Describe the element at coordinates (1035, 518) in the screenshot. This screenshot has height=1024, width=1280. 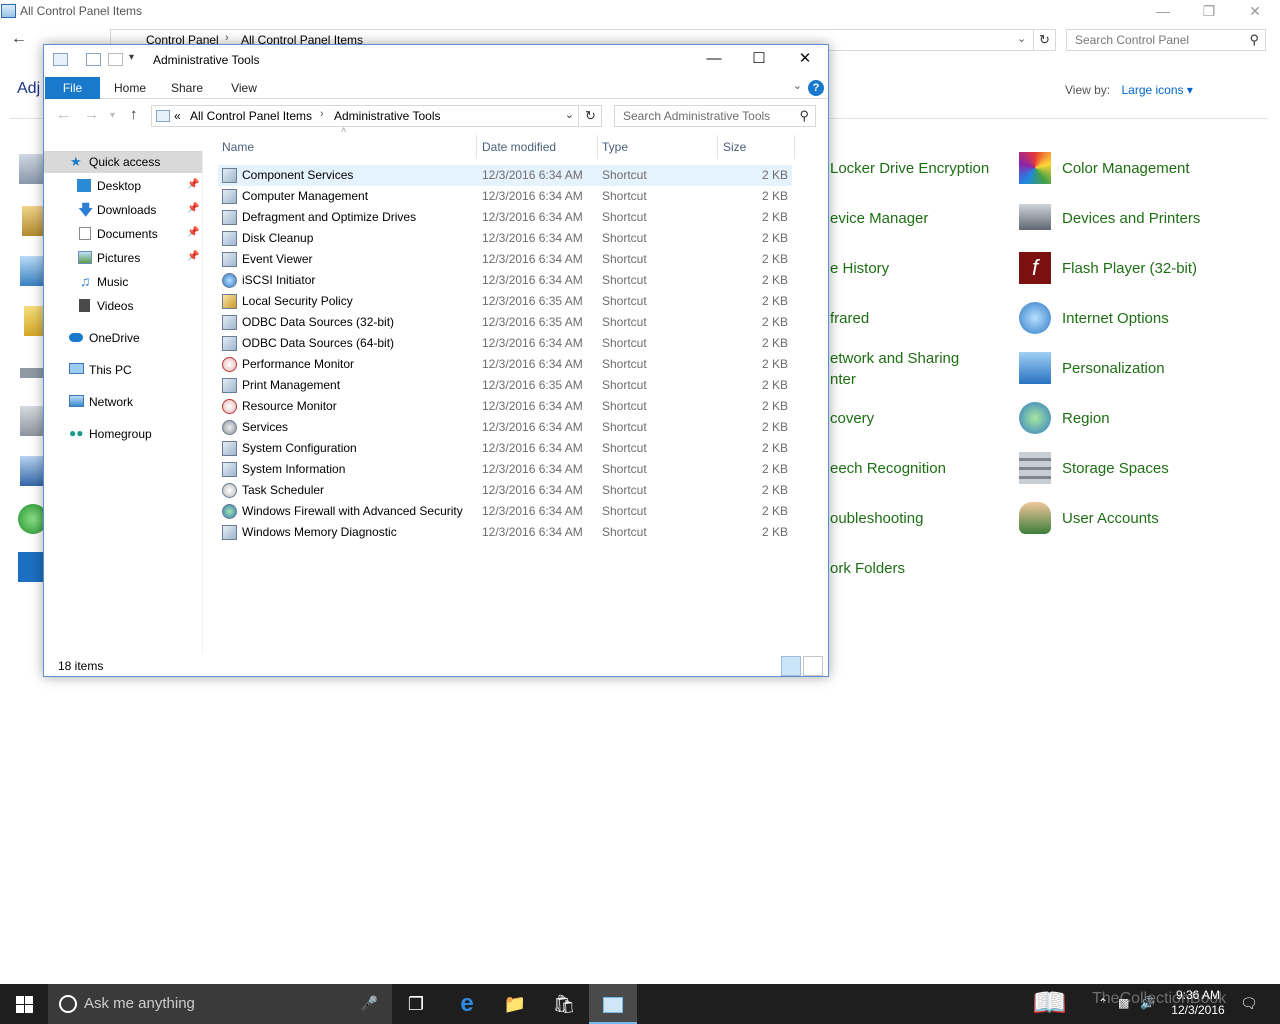
I see `users-icon` at that location.